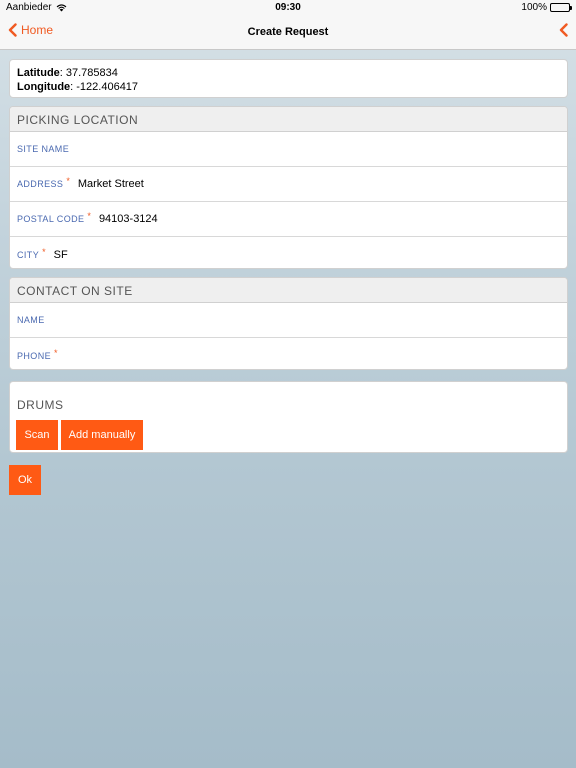  What do you see at coordinates (288, 184) in the screenshot?
I see `address-field: ADDRESS * Market Street` at bounding box center [288, 184].